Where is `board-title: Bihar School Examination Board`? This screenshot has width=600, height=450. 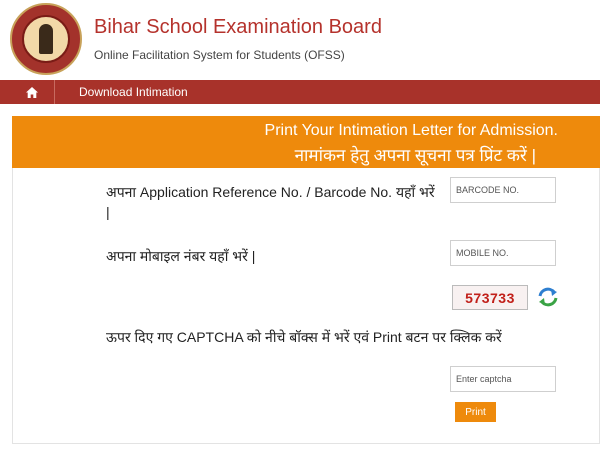
board-title: Bihar School Examination Board is located at coordinates (238, 27).